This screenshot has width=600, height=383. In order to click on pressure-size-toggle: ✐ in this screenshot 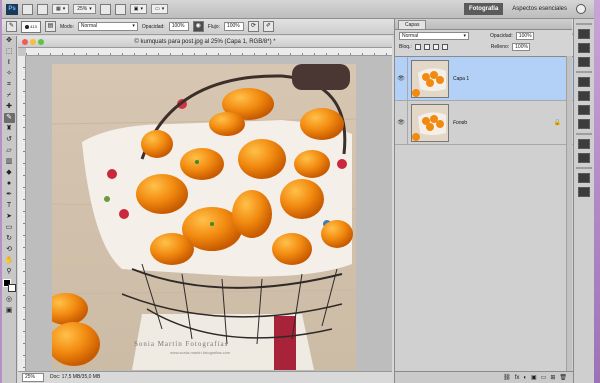, I will do `click(268, 26)`.